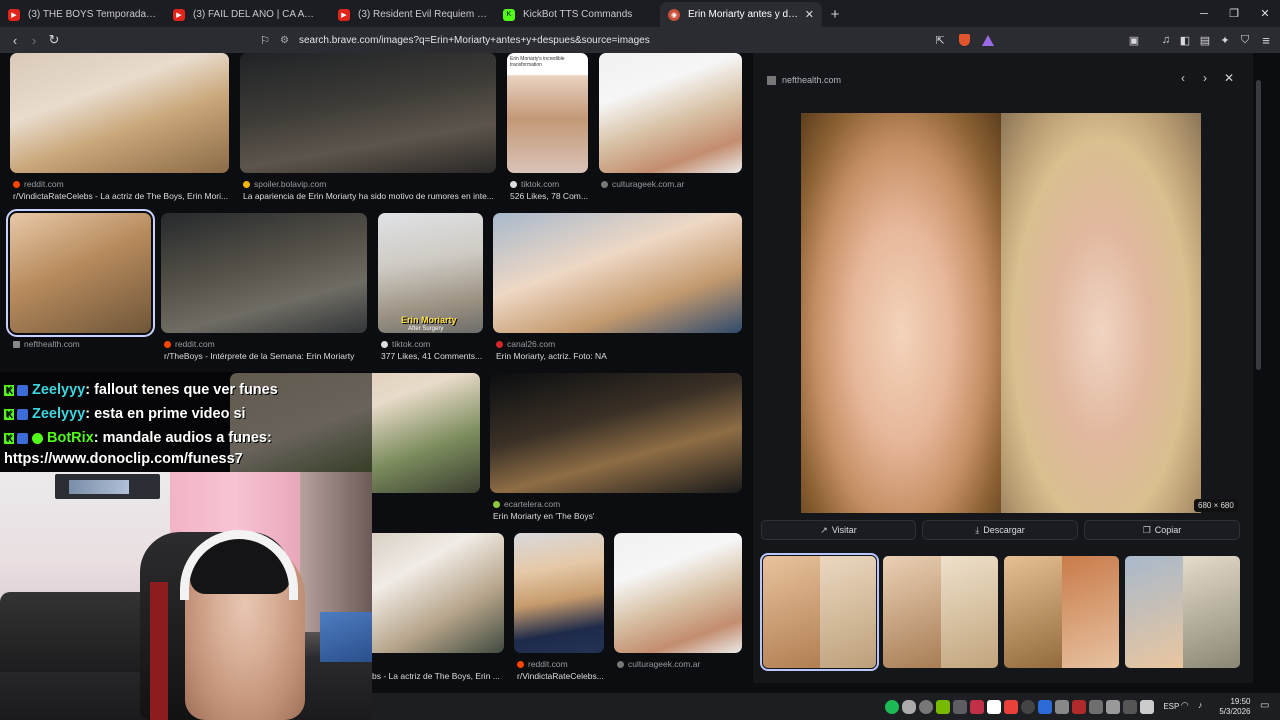 This screenshot has width=1280, height=720. I want to click on close-preview-icon: ✕, so click(1229, 78).